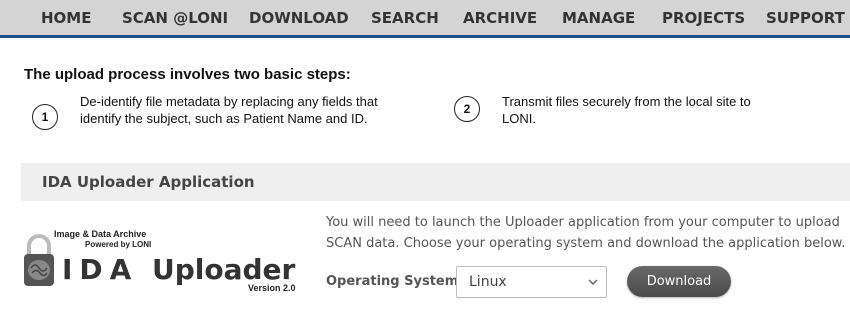 Image resolution: width=850 pixels, height=313 pixels. I want to click on logo-version: Version 2.0, so click(272, 288).